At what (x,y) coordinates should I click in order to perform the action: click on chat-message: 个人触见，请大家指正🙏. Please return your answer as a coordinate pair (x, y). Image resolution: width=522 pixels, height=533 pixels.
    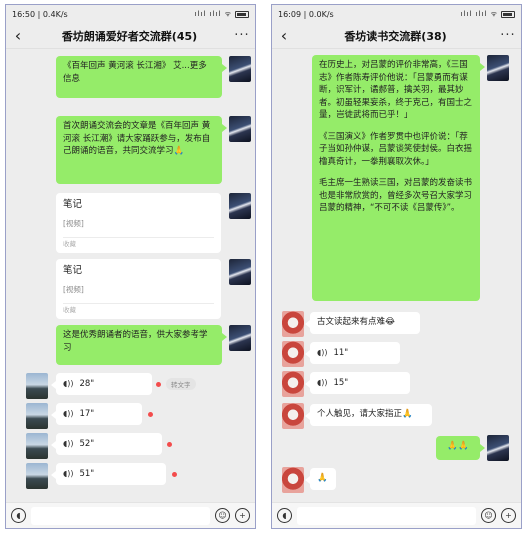
    Looking at the image, I should click on (368, 415).